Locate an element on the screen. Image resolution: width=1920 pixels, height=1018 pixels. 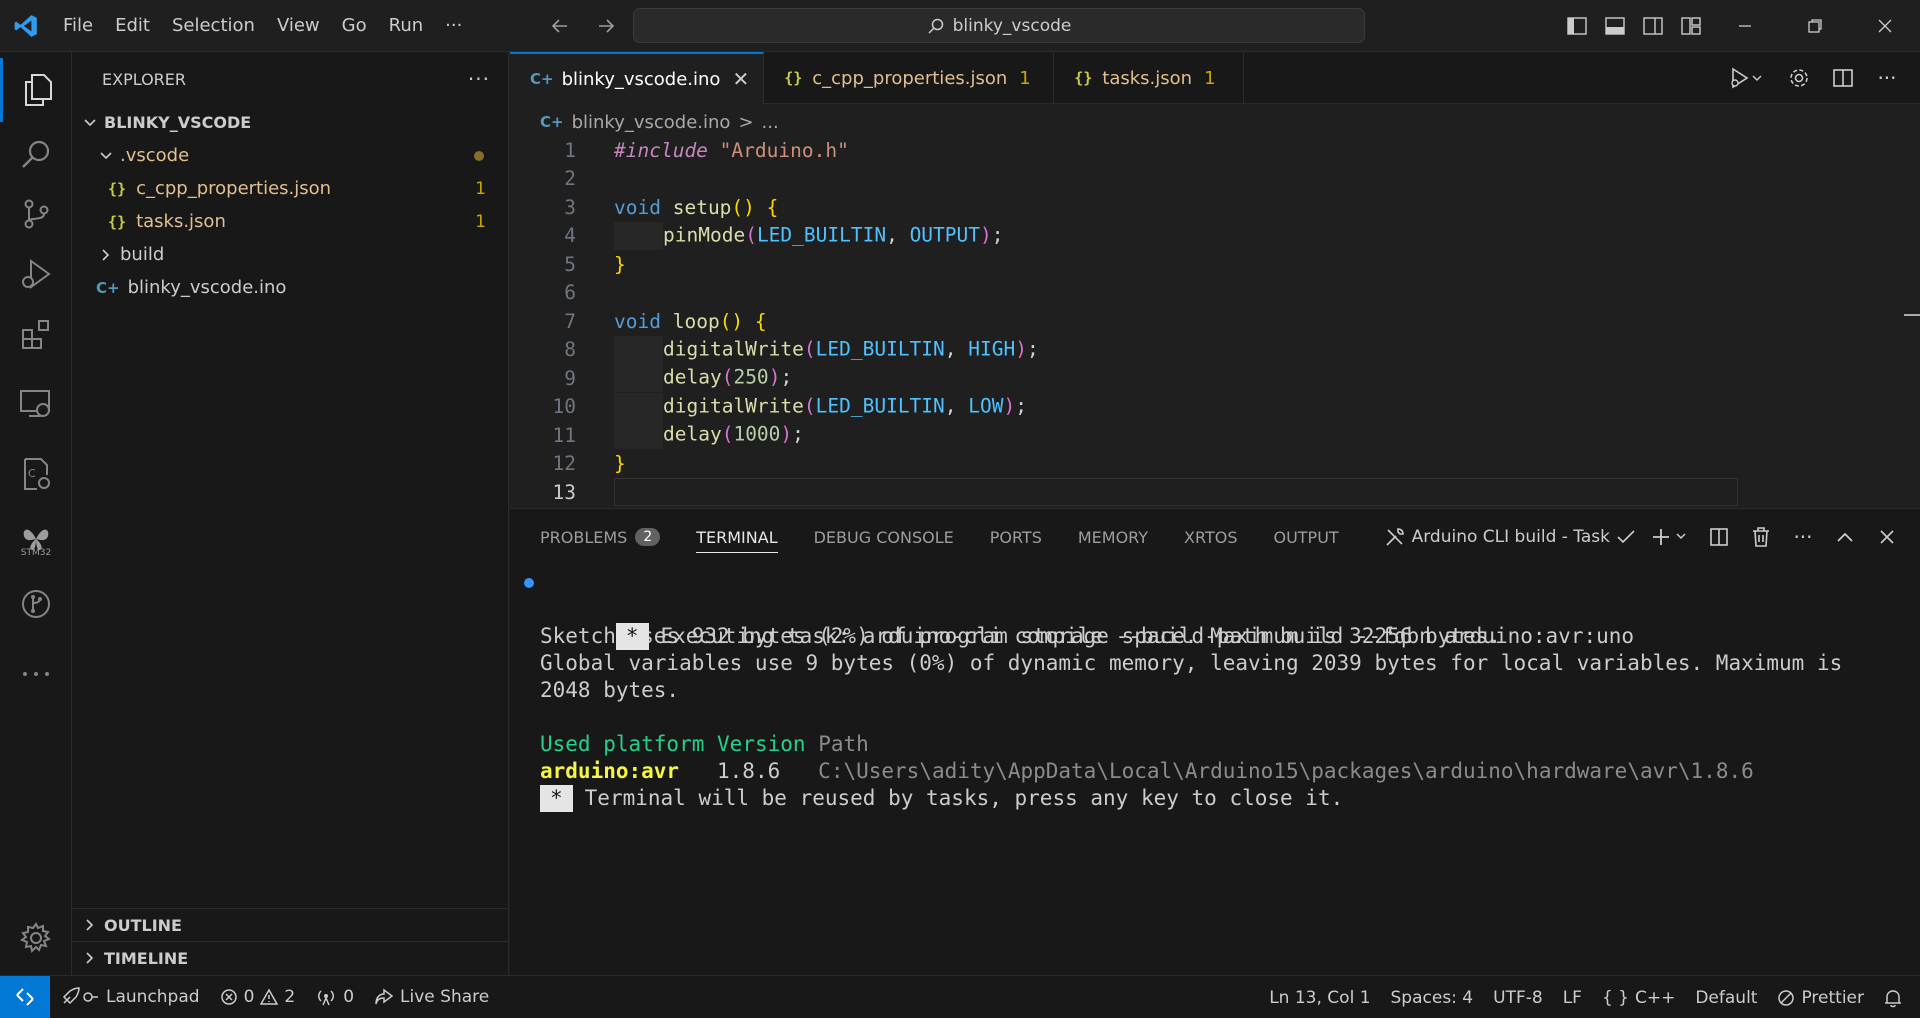
tab-tasks-json: {} tasks.json 1 is located at coordinates (1149, 78).